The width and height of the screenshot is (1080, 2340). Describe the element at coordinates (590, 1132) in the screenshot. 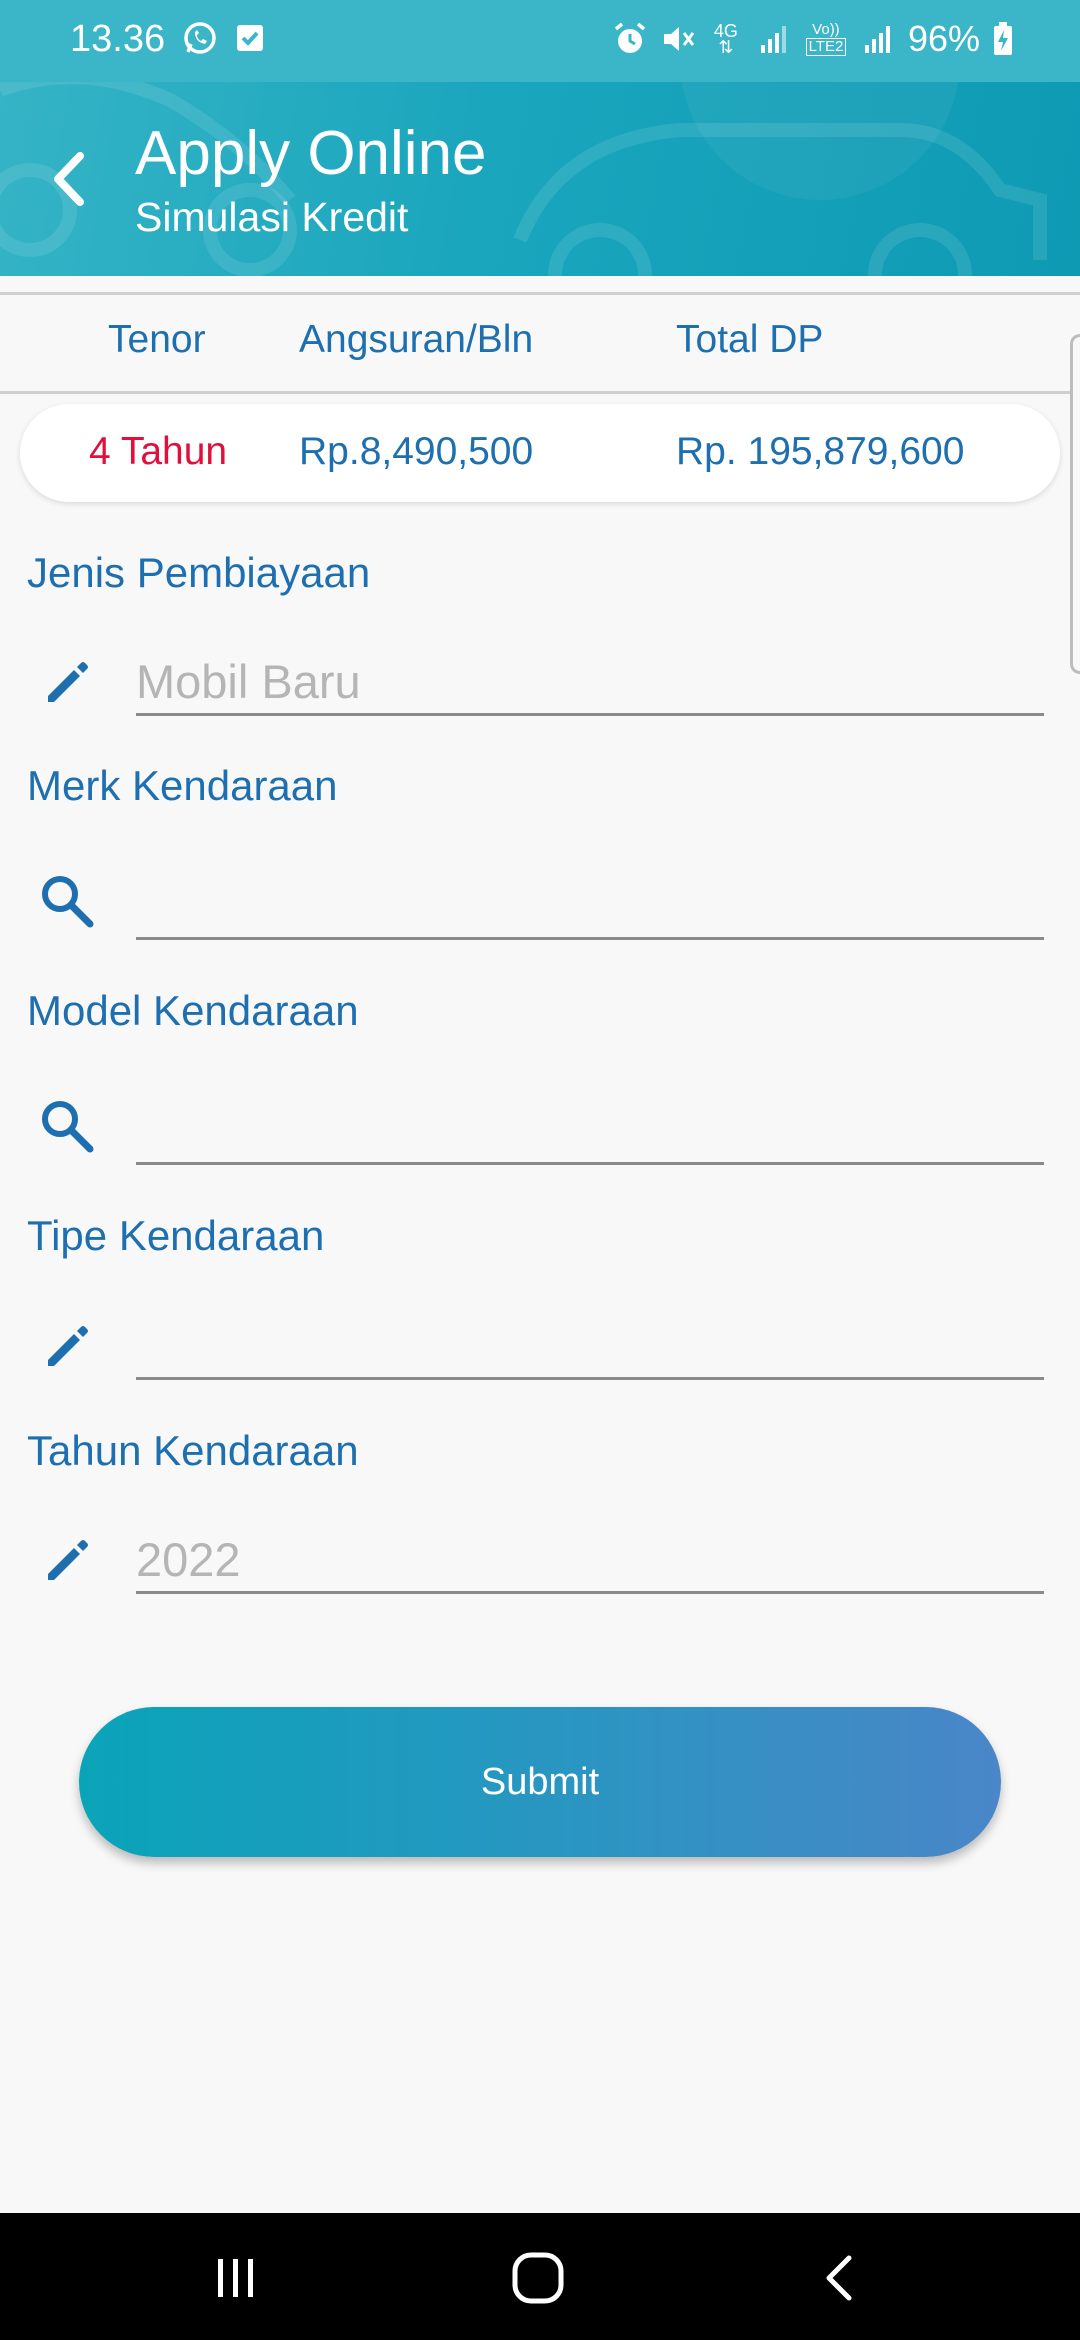

I see `model-kendaraan-field` at that location.